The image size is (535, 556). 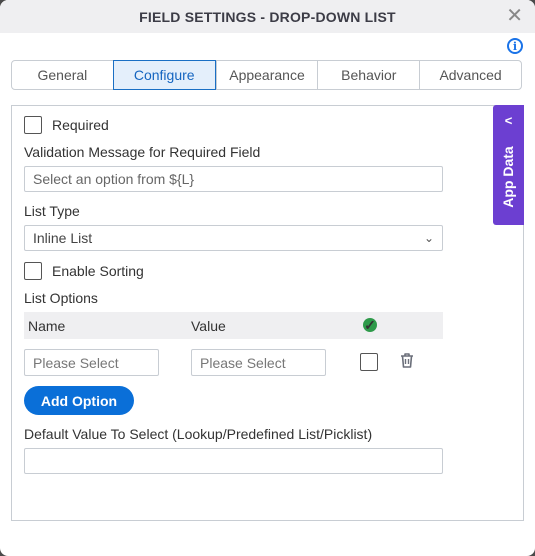 What do you see at coordinates (508, 120) in the screenshot?
I see `chevron-left-icon: <` at bounding box center [508, 120].